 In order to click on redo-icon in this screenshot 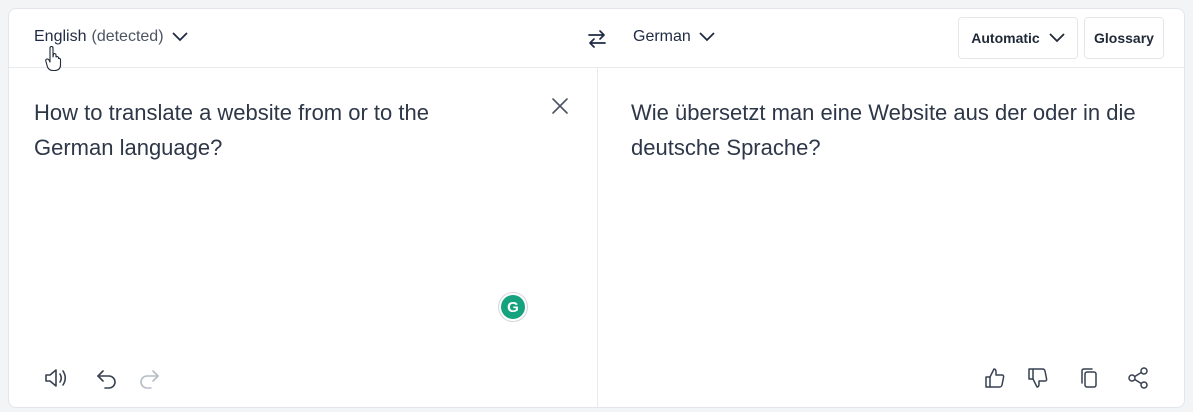, I will do `click(149, 378)`.